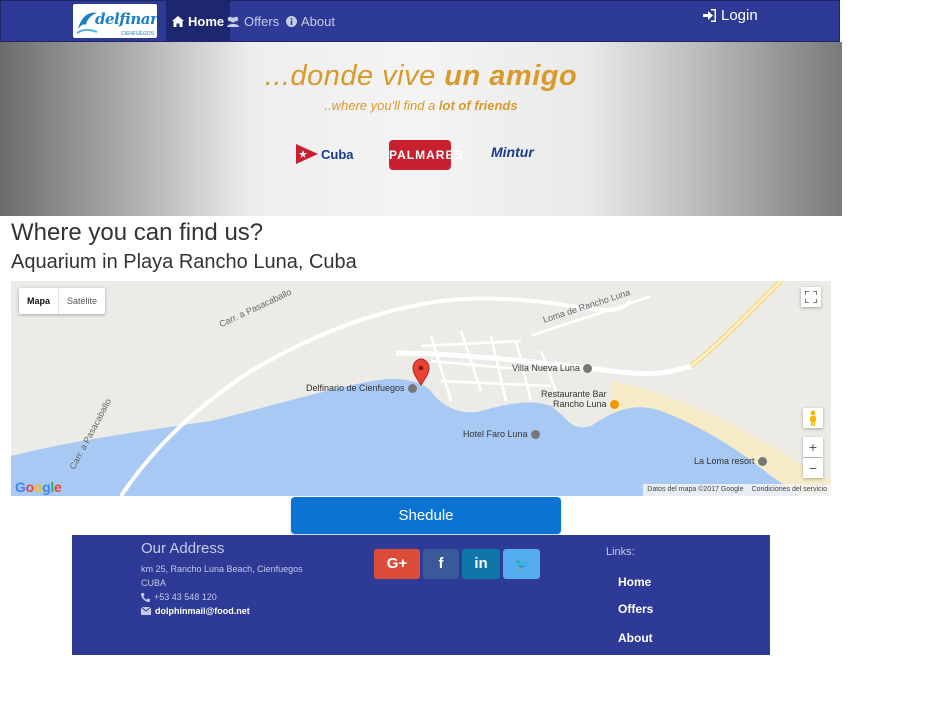 This screenshot has height=720, width=926. Describe the element at coordinates (307, 154) in the screenshot. I see `cuba-flag-icon` at that location.